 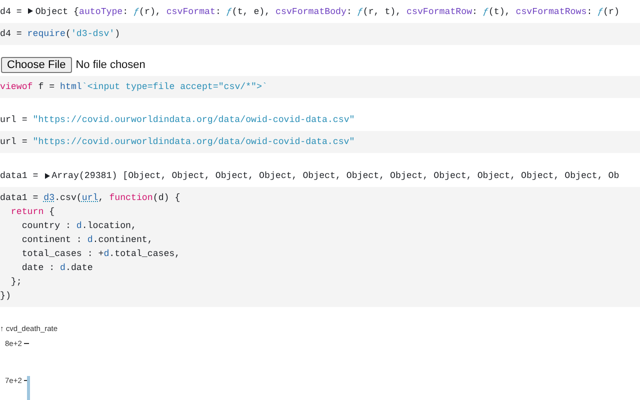 What do you see at coordinates (193, 120) in the screenshot?
I see `cell-output: "https://covid.ourworldindata.org/data/owid-covid-data.csv"` at bounding box center [193, 120].